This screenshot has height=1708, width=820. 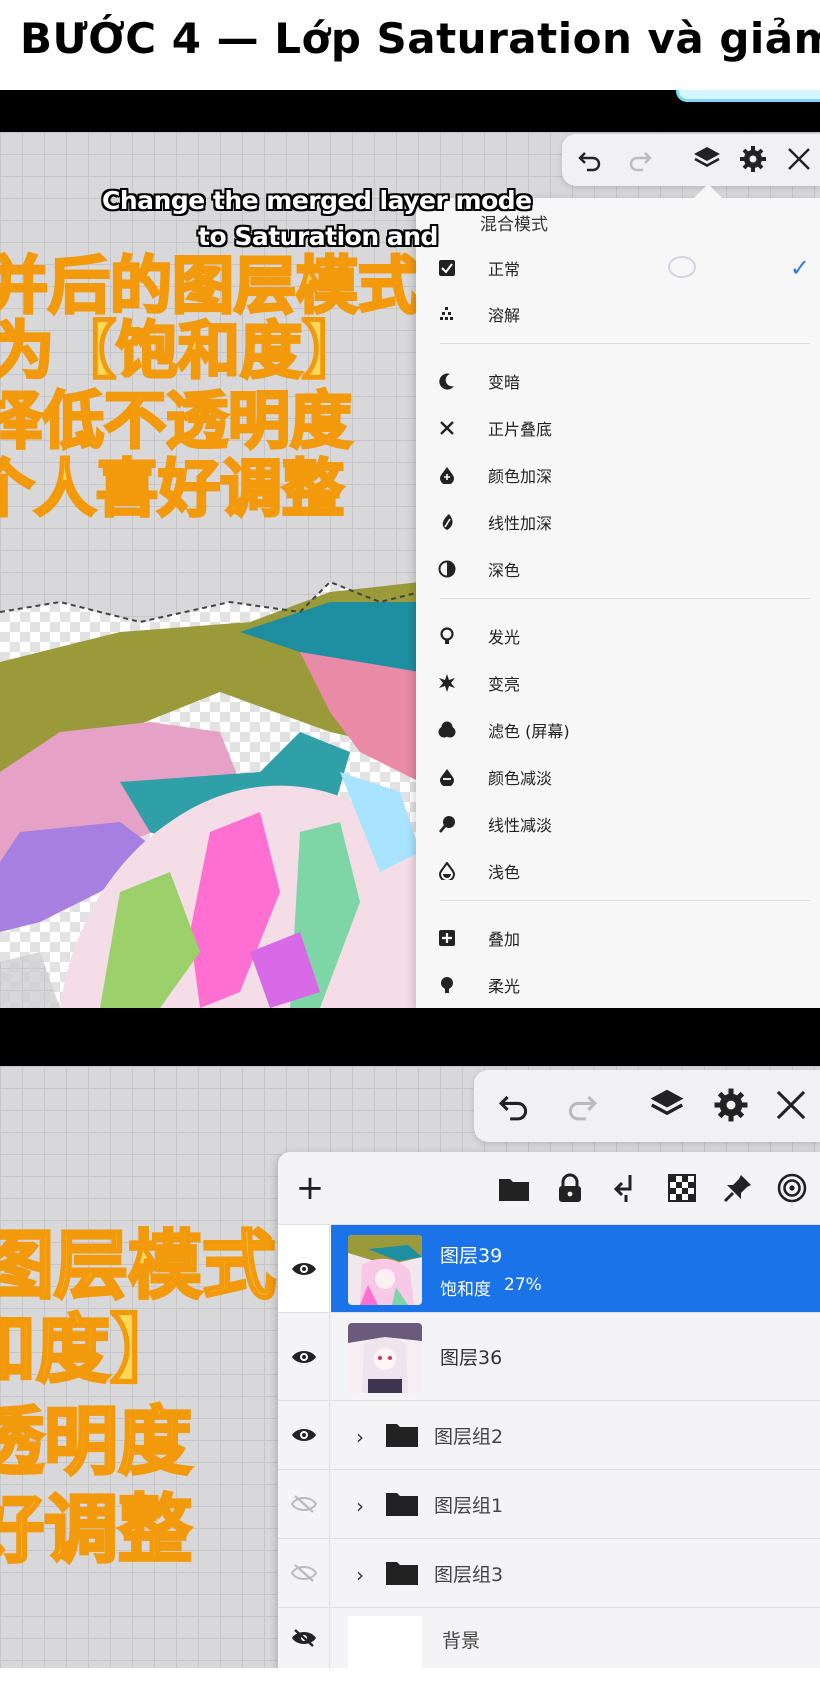 I want to click on layer-group-1: › 图层组1, so click(x=549, y=1503).